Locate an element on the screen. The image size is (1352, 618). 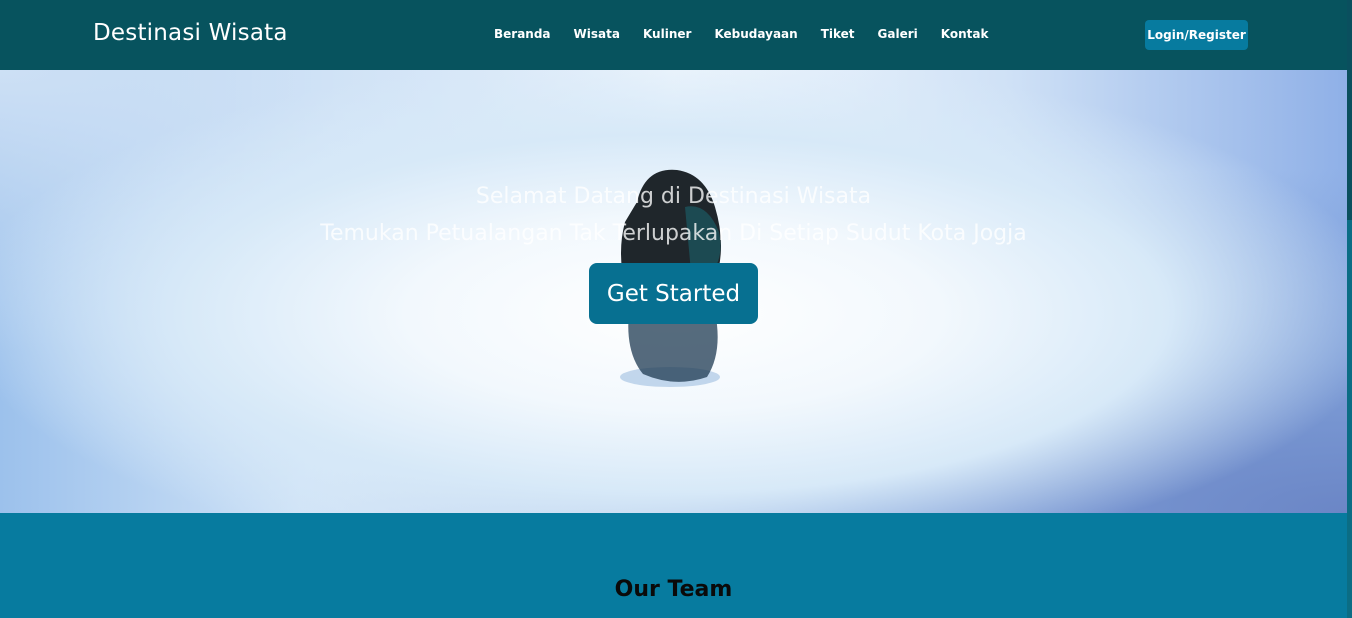
nav-item-galeri: Galeri is located at coordinates (898, 34).